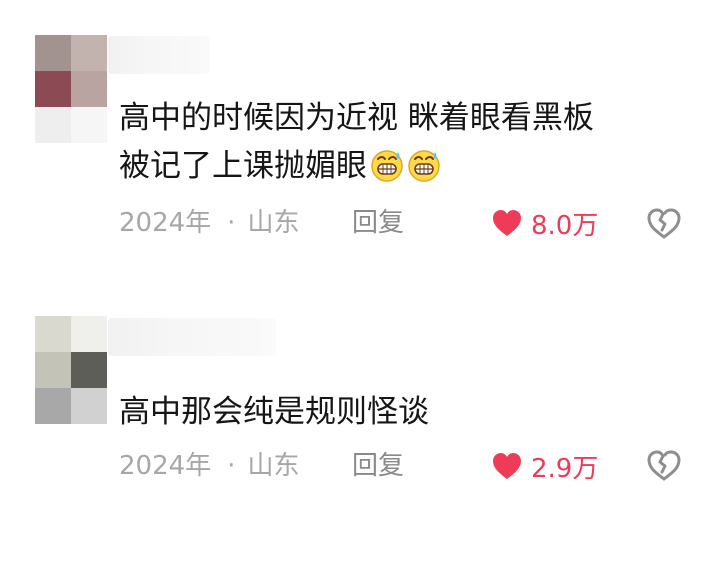  I want to click on like-button: 8.0万, so click(544, 223).